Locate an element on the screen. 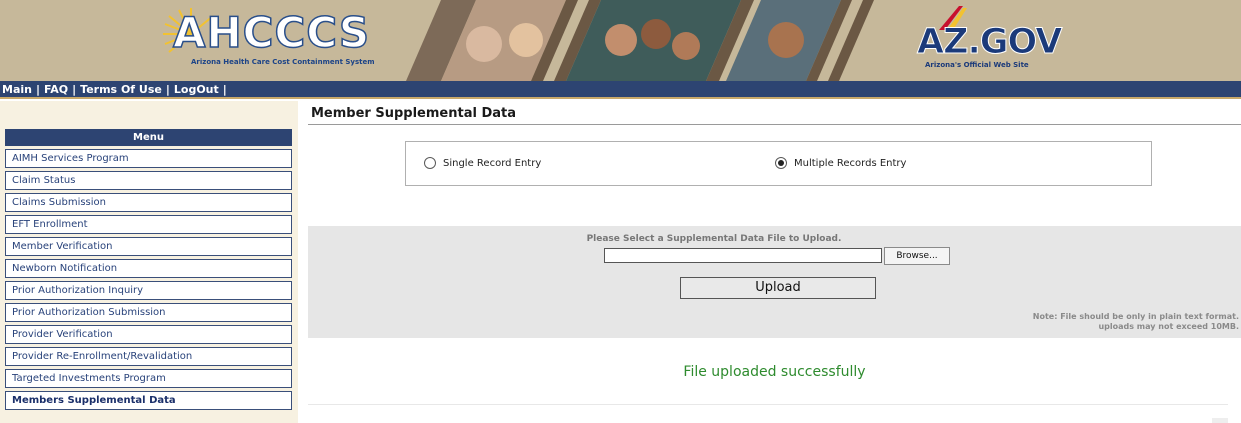 Image resolution: width=1241 pixels, height=423 pixels. multiple-records-radio is located at coordinates (781, 163).